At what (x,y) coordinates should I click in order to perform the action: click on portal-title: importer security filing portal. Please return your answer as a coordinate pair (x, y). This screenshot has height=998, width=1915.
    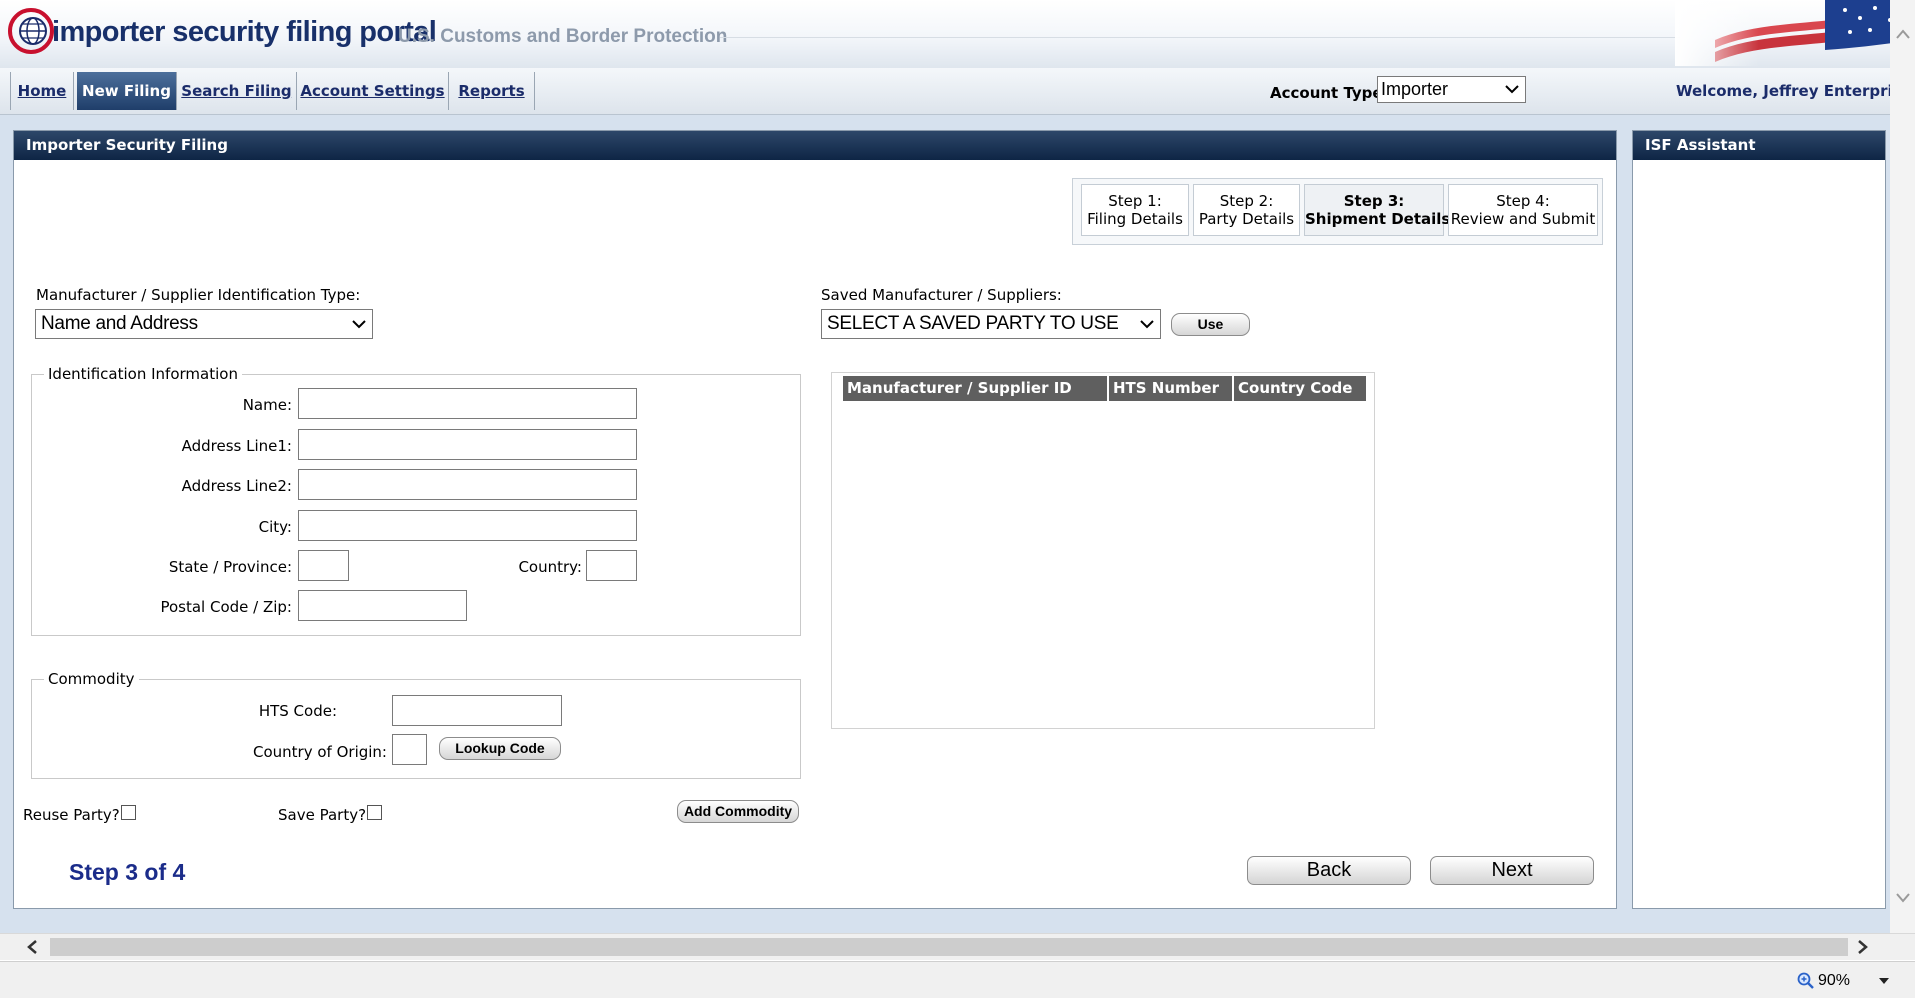
    Looking at the image, I should click on (244, 32).